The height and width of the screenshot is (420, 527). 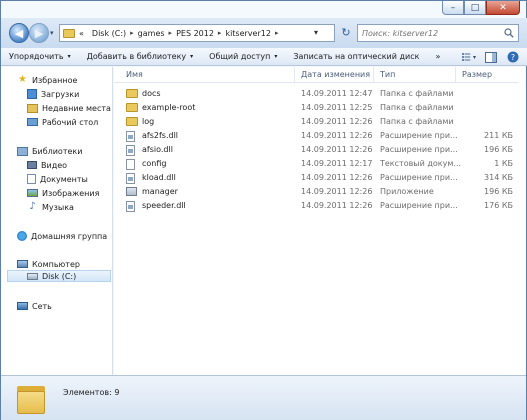 I want to click on disk-drive-icon, so click(x=32, y=276).